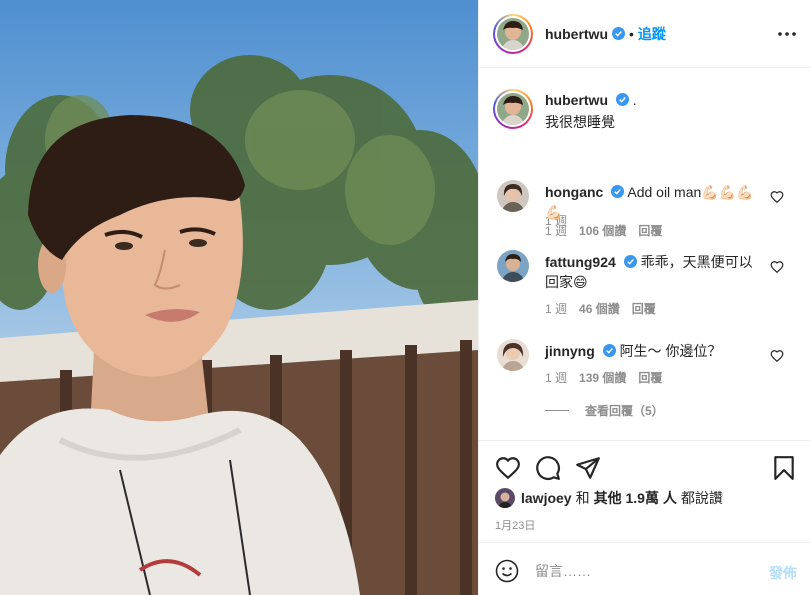  I want to click on caption-suffix: ., so click(634, 100).